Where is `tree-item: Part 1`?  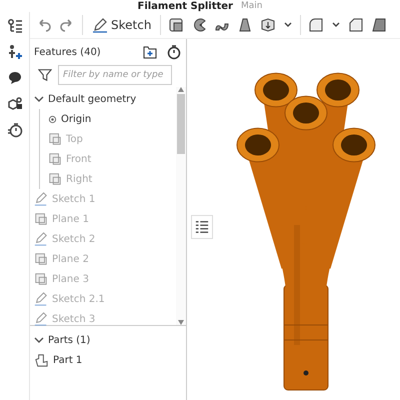 tree-item: Part 1 is located at coordinates (67, 360).